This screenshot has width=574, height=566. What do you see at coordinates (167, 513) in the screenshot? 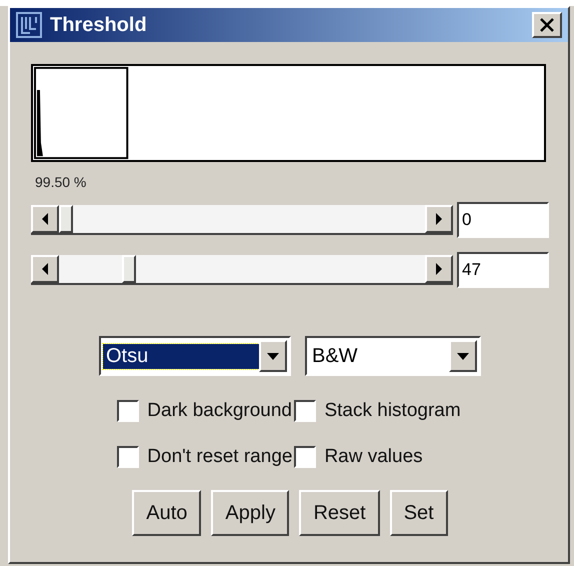
I see `action-button: Auto` at bounding box center [167, 513].